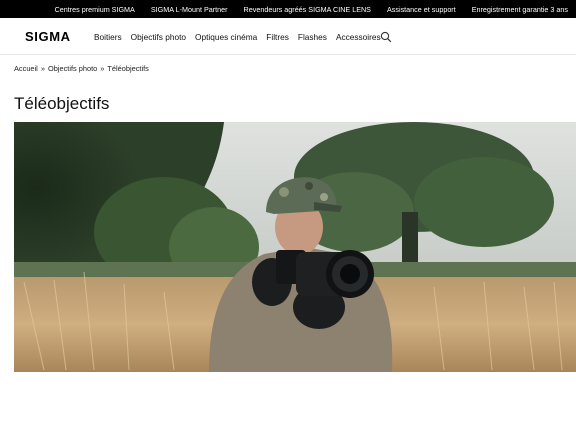  What do you see at coordinates (95, 9) in the screenshot?
I see `topbar-link-premium-centres: Centres premium SIGMA` at bounding box center [95, 9].